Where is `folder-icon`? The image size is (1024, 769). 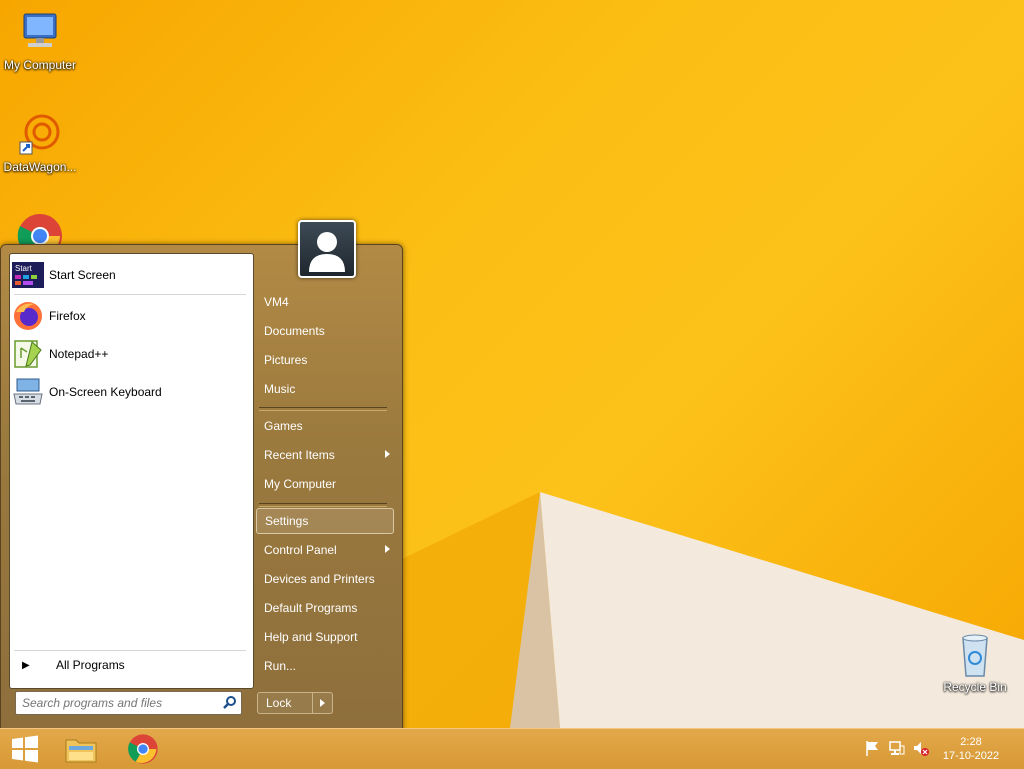
folder-icon is located at coordinates (81, 751).